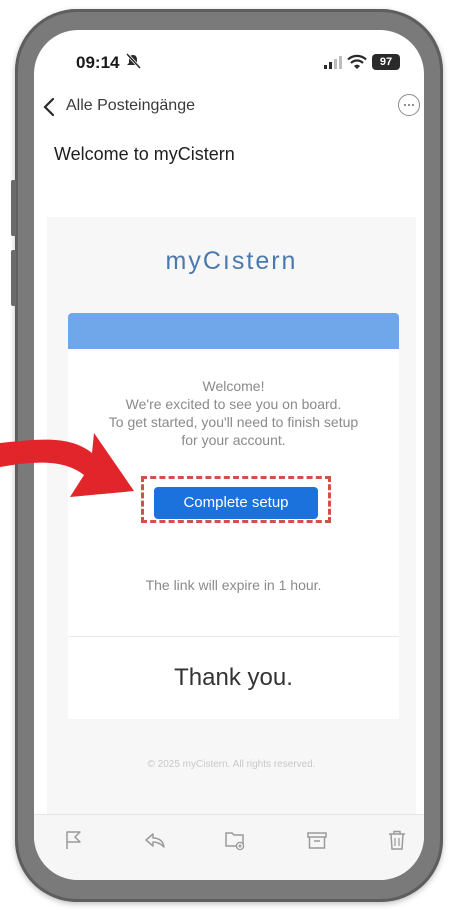 The width and height of the screenshot is (452, 910). Describe the element at coordinates (317, 840) in the screenshot. I see `archive-icon` at that location.